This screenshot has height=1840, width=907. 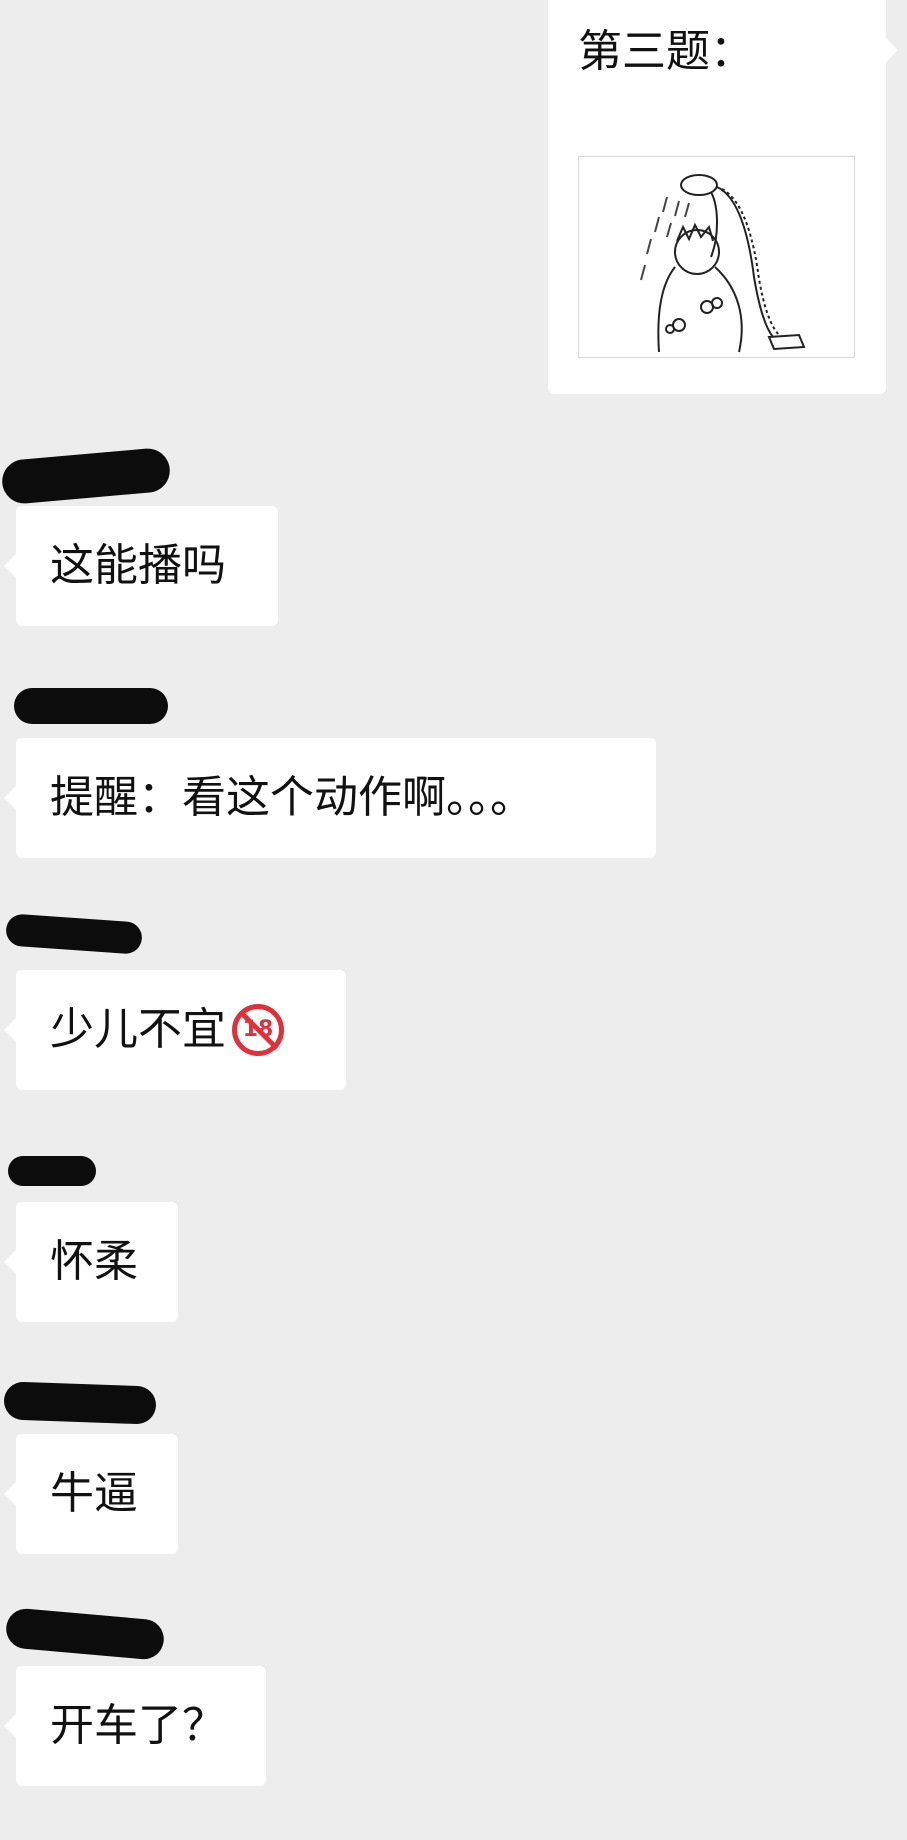 I want to click on message-text: 开车了？, so click(x=138, y=1725).